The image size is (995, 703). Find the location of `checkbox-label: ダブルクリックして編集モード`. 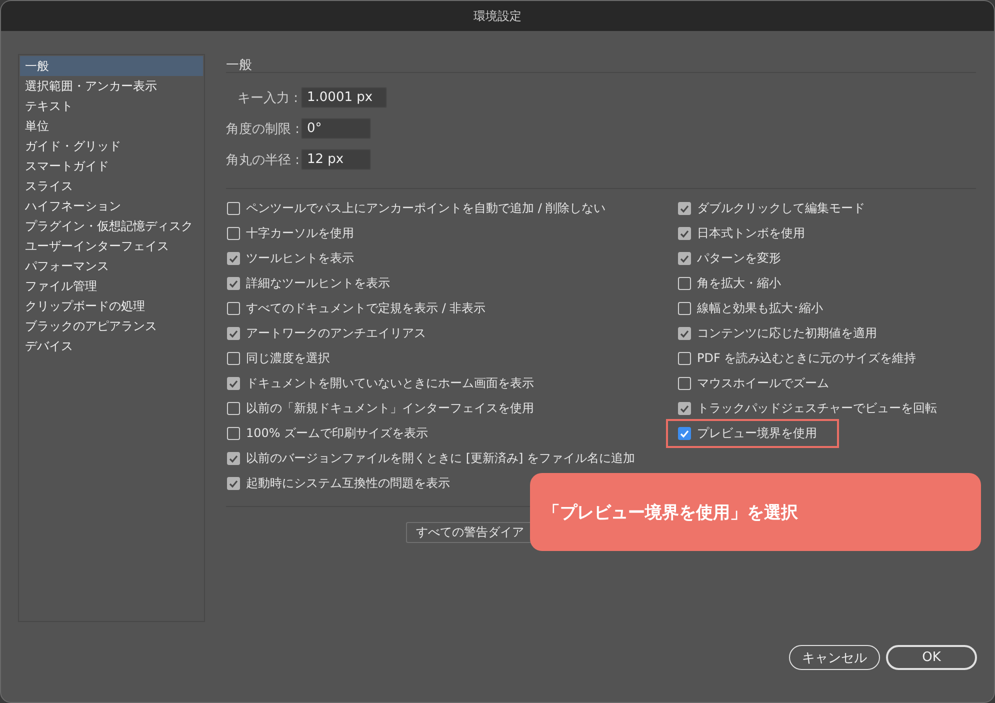

checkbox-label: ダブルクリックして編集モード is located at coordinates (781, 208).